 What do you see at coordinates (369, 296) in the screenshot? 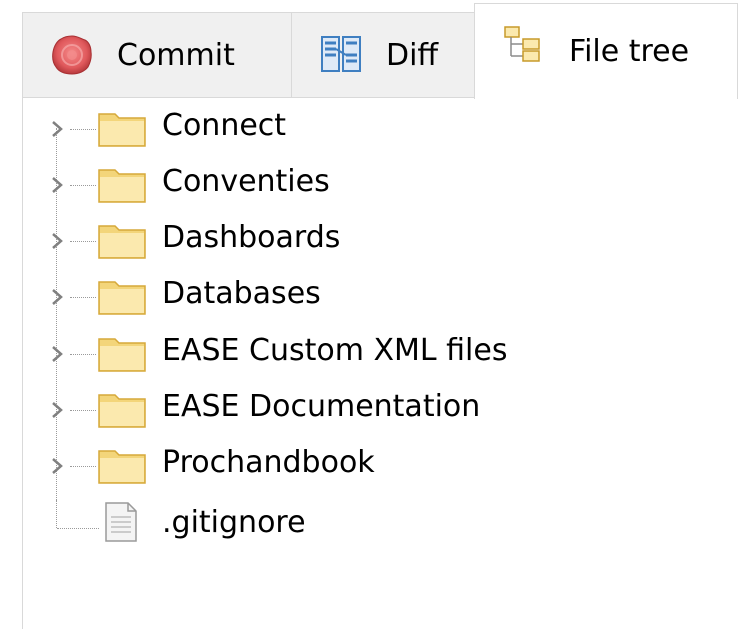
I see `tree-item-databases: Databases` at bounding box center [369, 296].